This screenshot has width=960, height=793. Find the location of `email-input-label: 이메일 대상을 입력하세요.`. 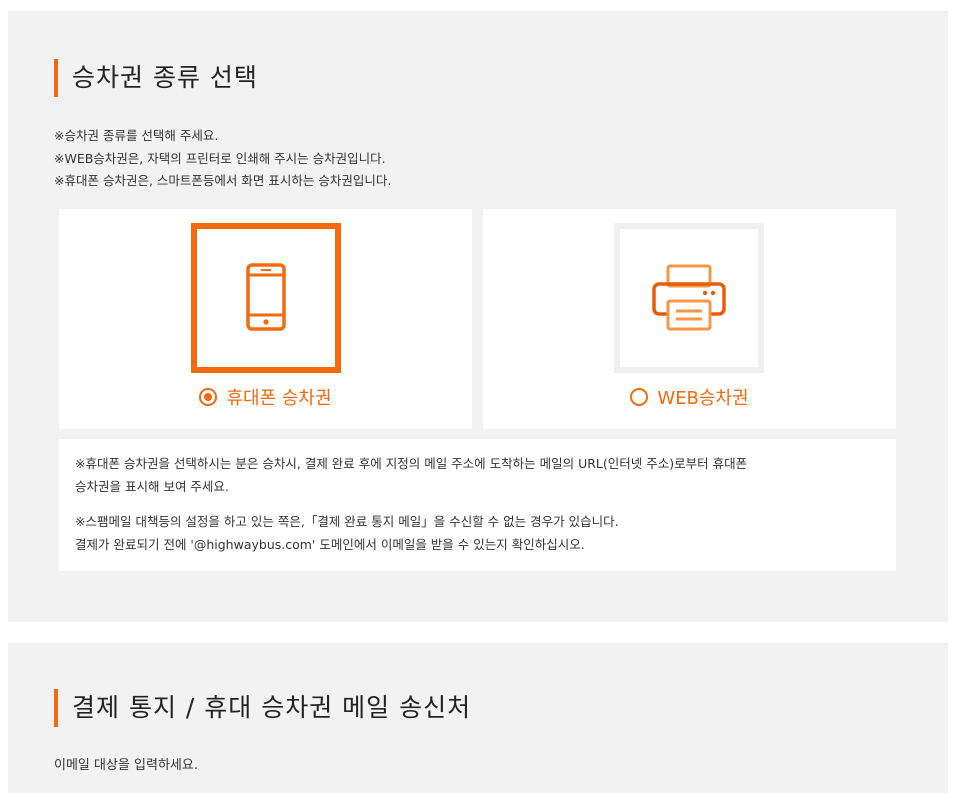

email-input-label: 이메일 대상을 입력하세요. is located at coordinates (126, 765).